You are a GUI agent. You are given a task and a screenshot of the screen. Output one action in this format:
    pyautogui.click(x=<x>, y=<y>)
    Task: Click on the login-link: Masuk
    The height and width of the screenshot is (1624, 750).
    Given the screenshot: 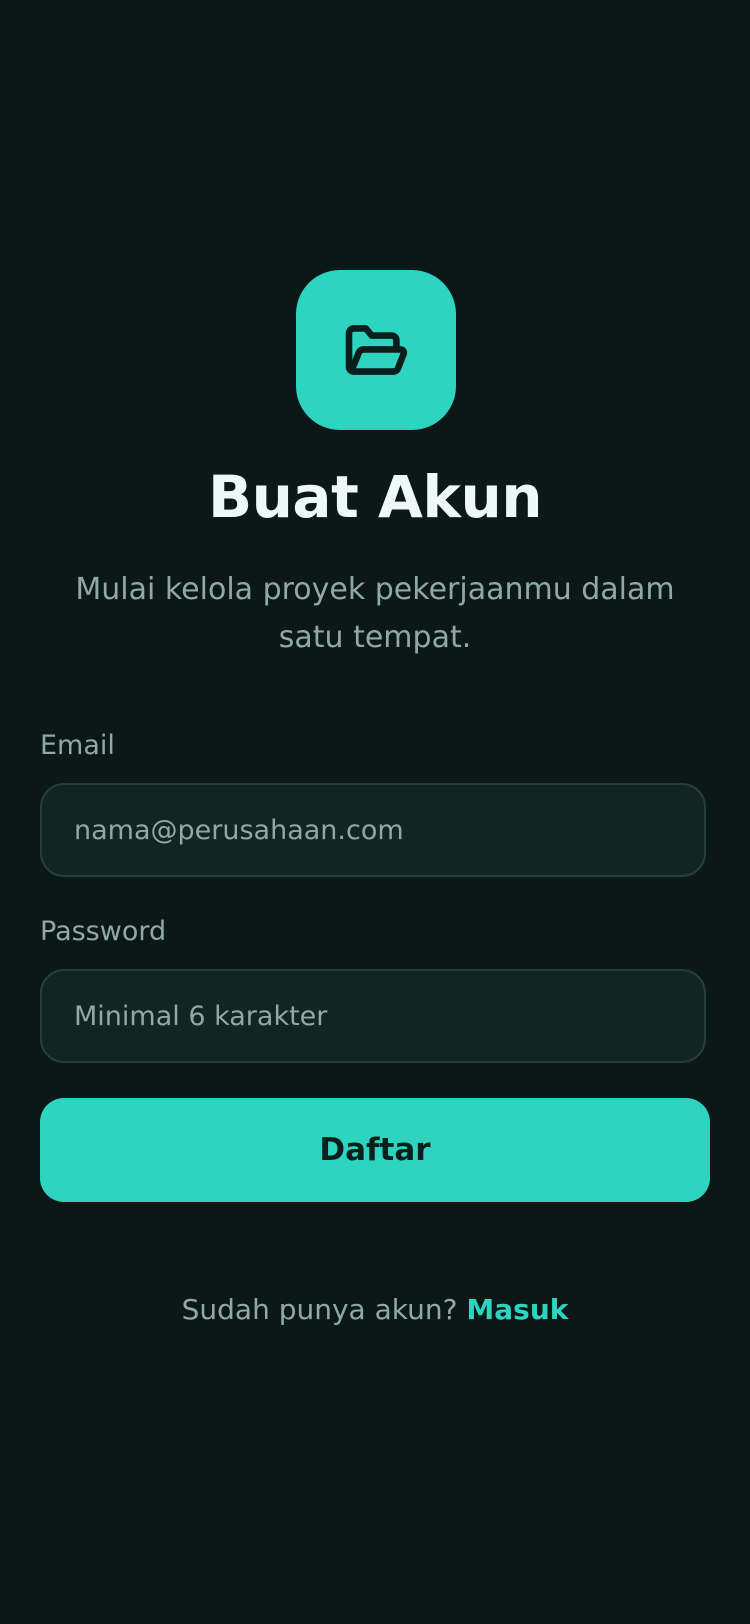 What is the action you would take?
    pyautogui.click(x=517, y=1309)
    